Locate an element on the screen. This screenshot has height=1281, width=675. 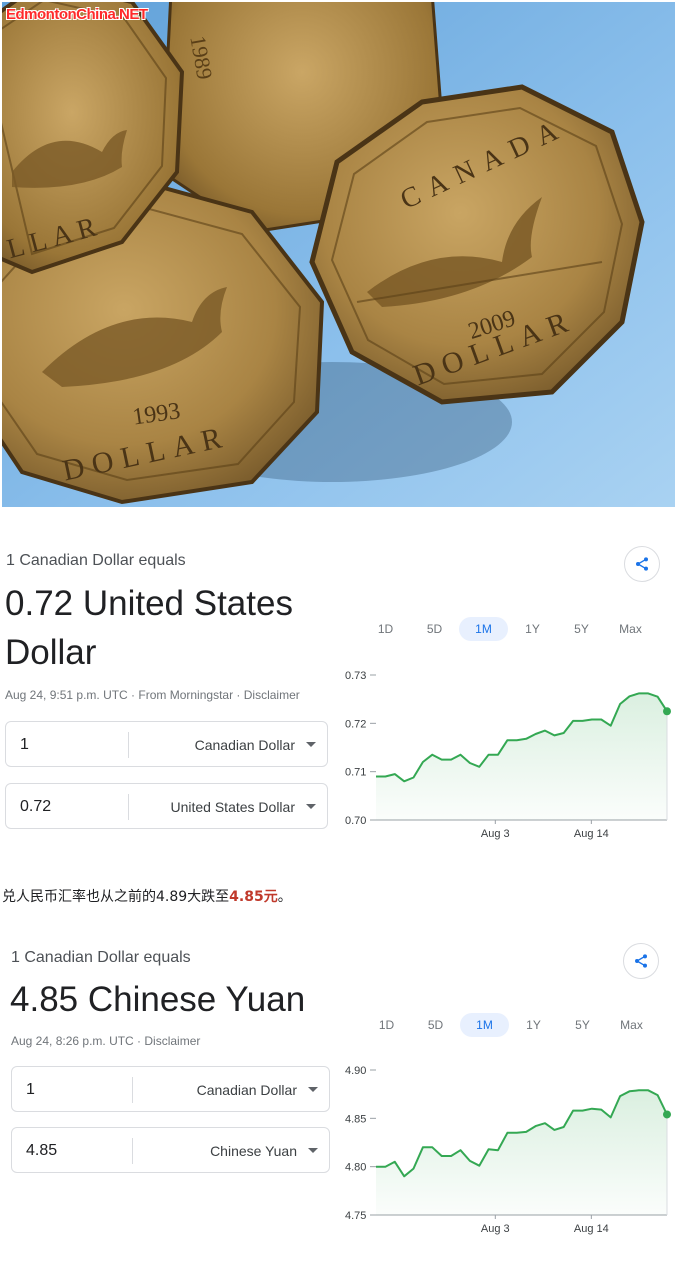
y-tick-label: 4.75 is located at coordinates (355, 1216).